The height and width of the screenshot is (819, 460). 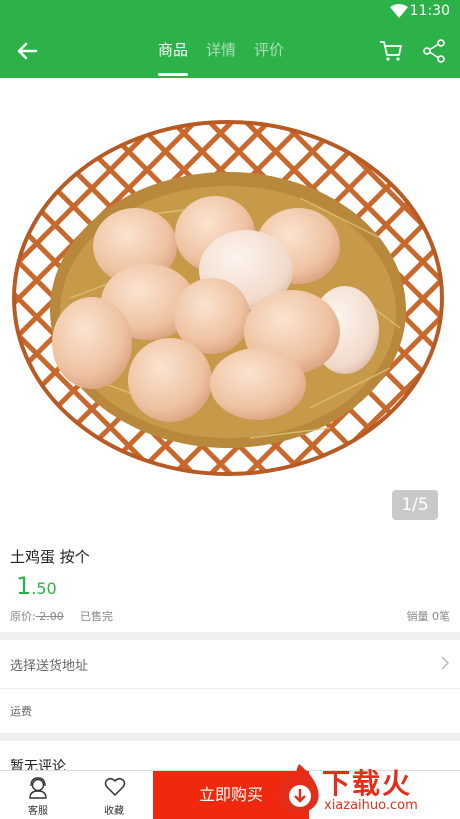 What do you see at coordinates (114, 811) in the screenshot?
I see `favorite-label: 收藏` at bounding box center [114, 811].